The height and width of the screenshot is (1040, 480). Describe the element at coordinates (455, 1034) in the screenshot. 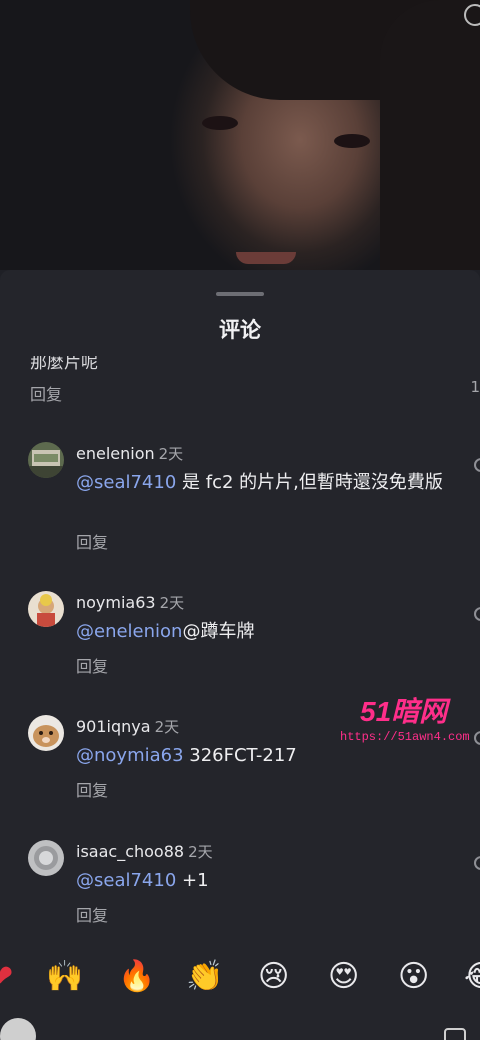

I see `at-mention-icon` at that location.